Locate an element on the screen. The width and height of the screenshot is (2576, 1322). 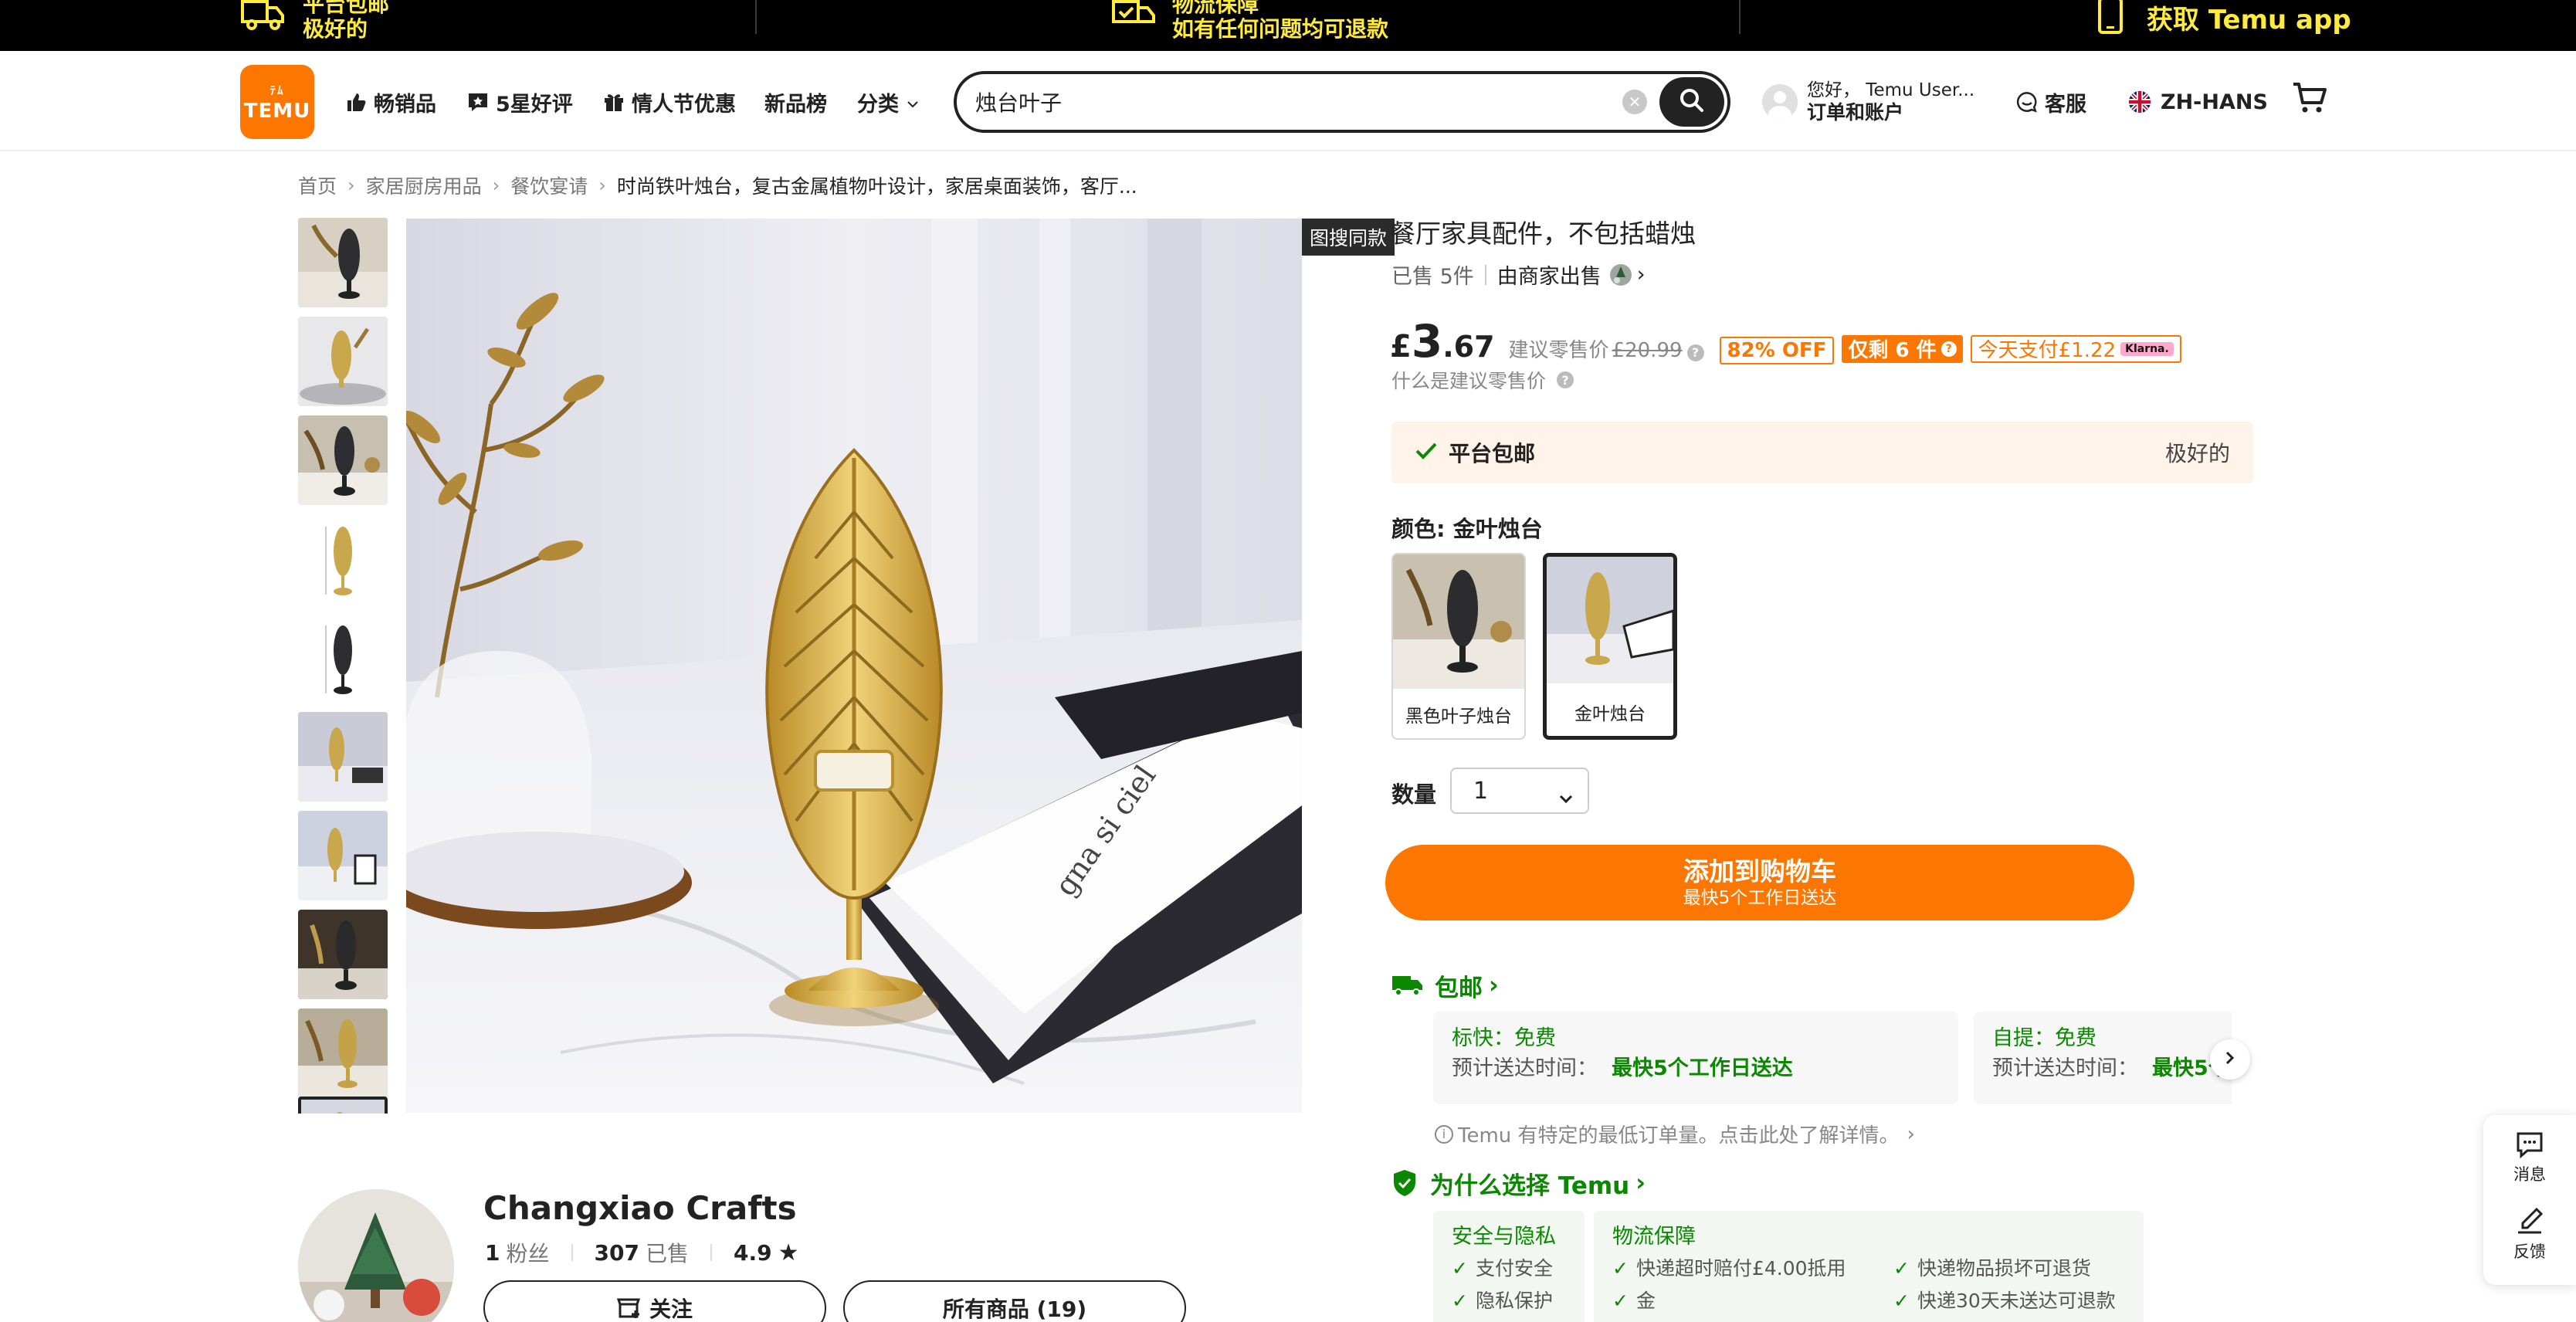
nav-valentines-label: 情人节优惠 is located at coordinates (684, 104).